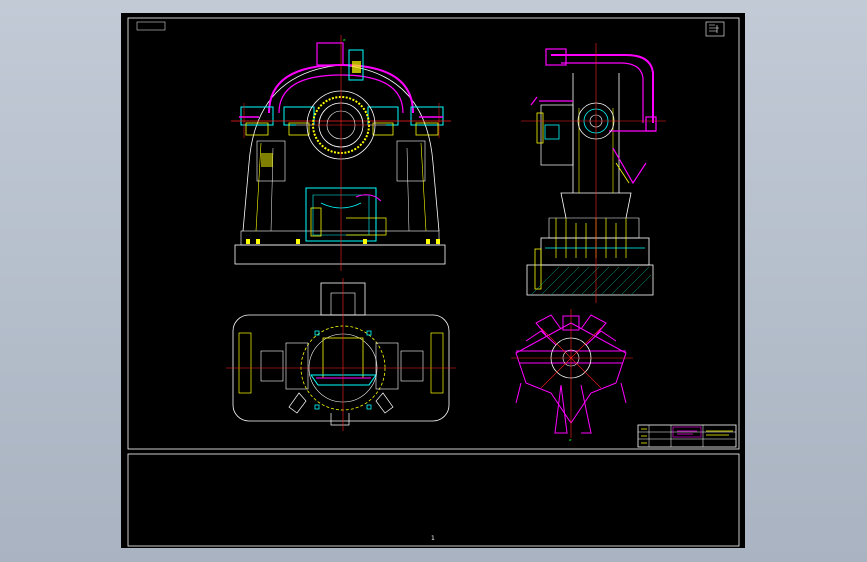 Image resolution: width=867 pixels, height=562 pixels. Describe the element at coordinates (341, 354) in the screenshot. I see `top-view` at that location.